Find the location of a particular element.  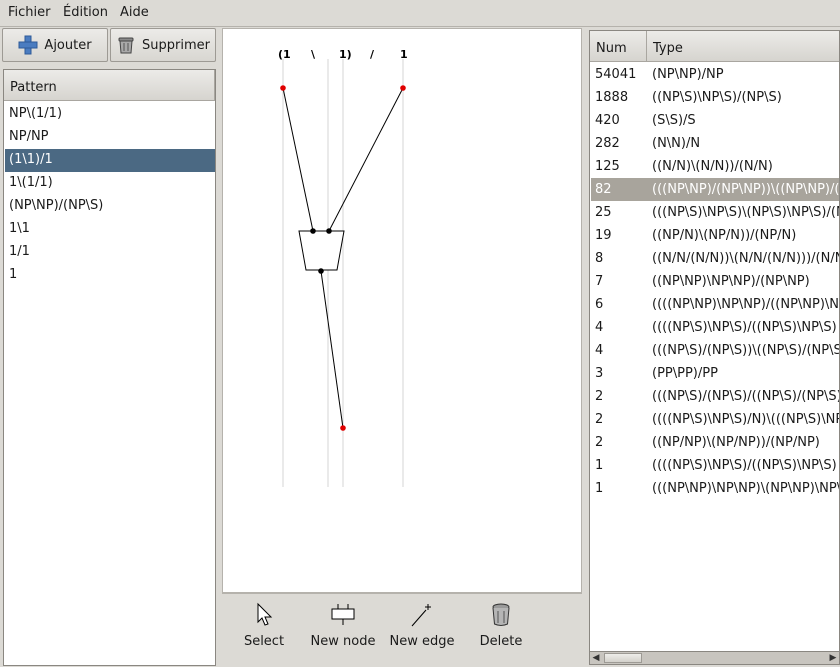

select-tool-label: Select is located at coordinates (264, 641).